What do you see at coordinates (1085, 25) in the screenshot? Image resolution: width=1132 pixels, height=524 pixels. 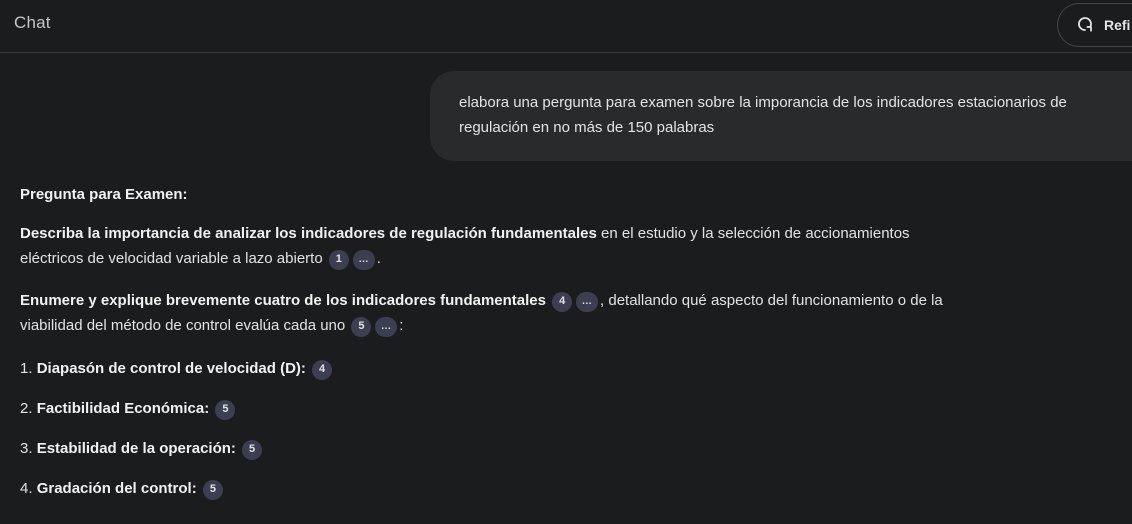 I see `refresh-icon` at bounding box center [1085, 25].